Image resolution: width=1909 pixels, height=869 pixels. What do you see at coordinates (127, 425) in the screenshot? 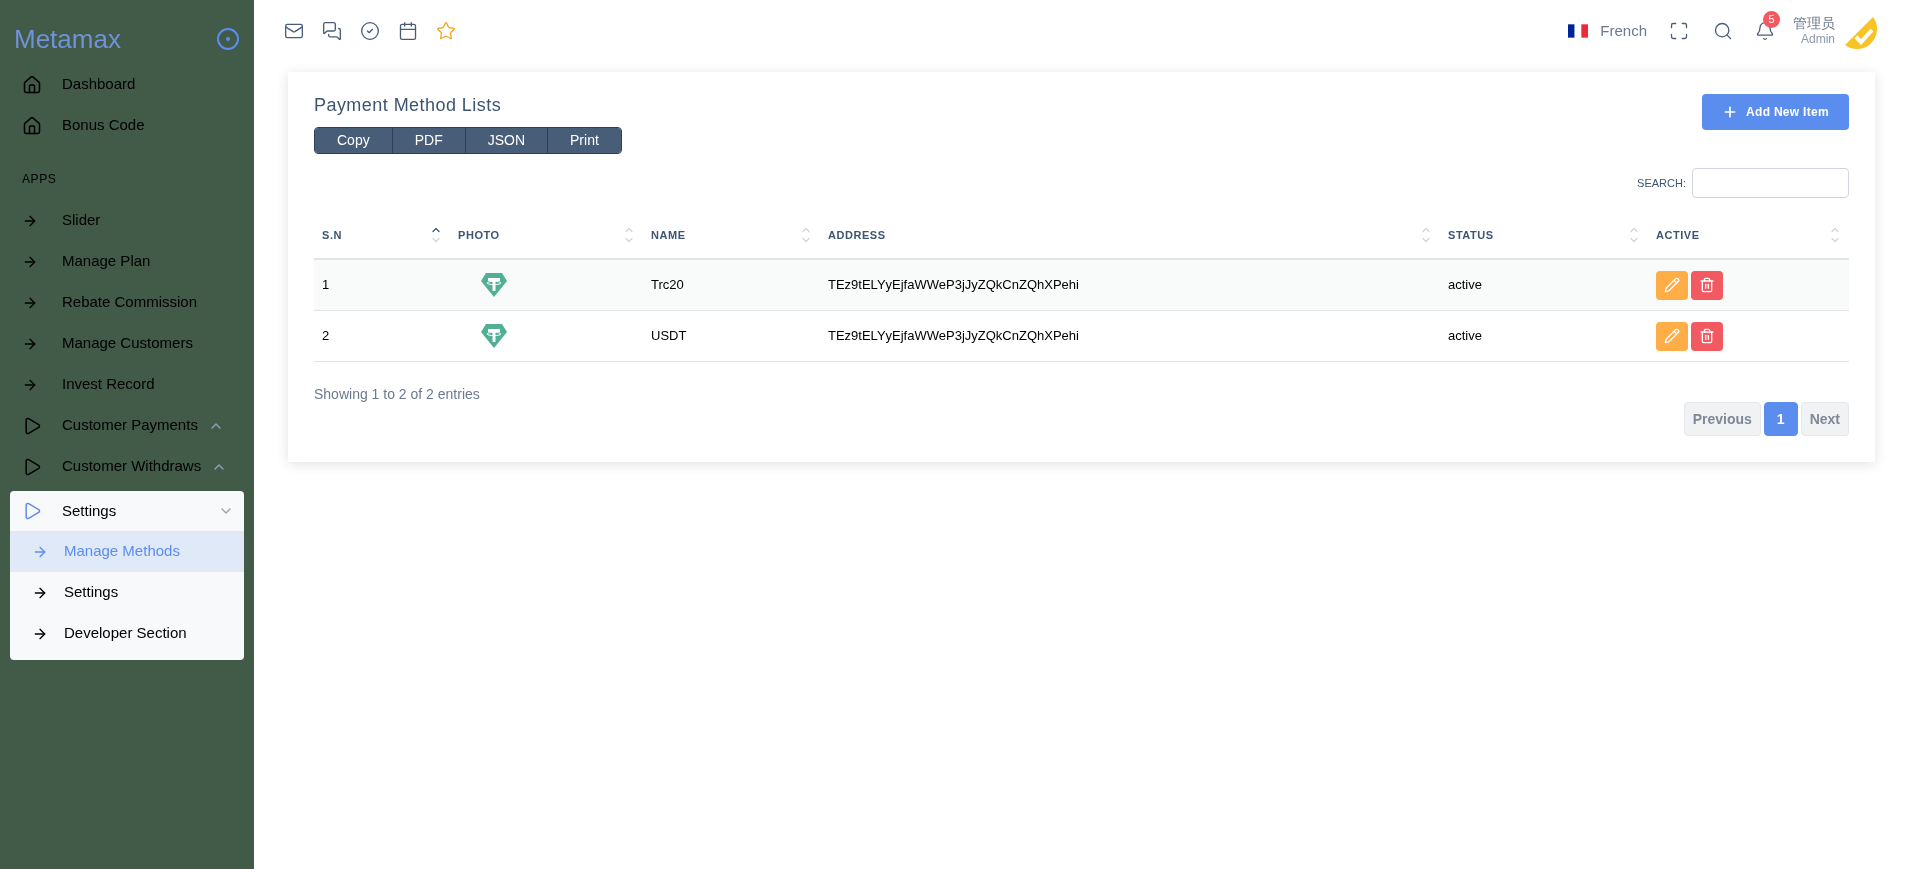
I see `sidebar-item: Customer Payments` at bounding box center [127, 425].